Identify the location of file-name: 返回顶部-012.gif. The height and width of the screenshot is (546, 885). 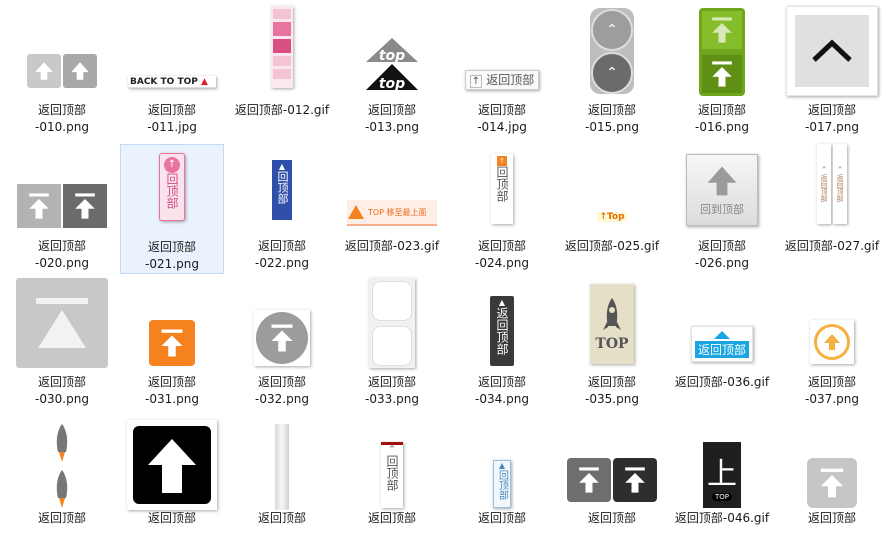
(282, 110).